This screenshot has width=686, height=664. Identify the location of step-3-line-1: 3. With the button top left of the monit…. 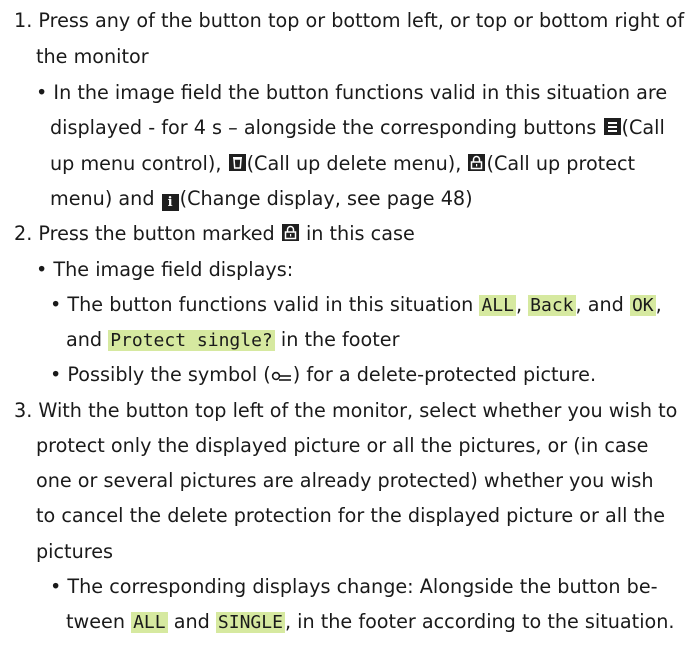
(345, 411).